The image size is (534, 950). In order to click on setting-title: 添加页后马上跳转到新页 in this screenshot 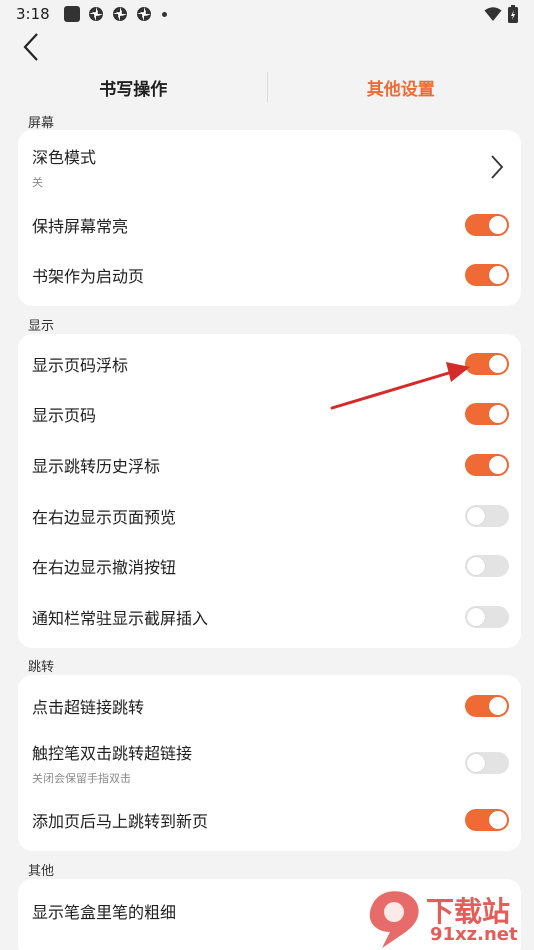, I will do `click(120, 821)`.